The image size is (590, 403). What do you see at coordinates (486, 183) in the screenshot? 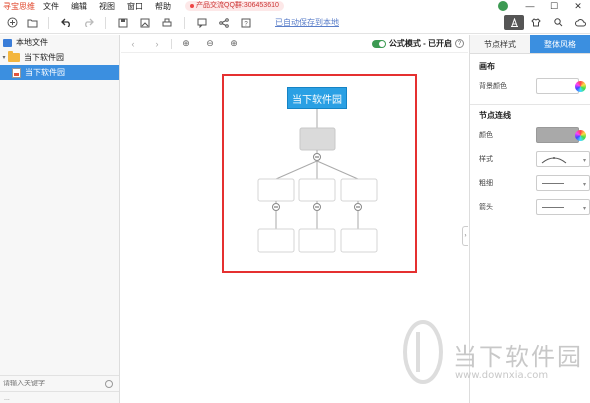
I see `line-thickness-label: 粗细` at bounding box center [486, 183].